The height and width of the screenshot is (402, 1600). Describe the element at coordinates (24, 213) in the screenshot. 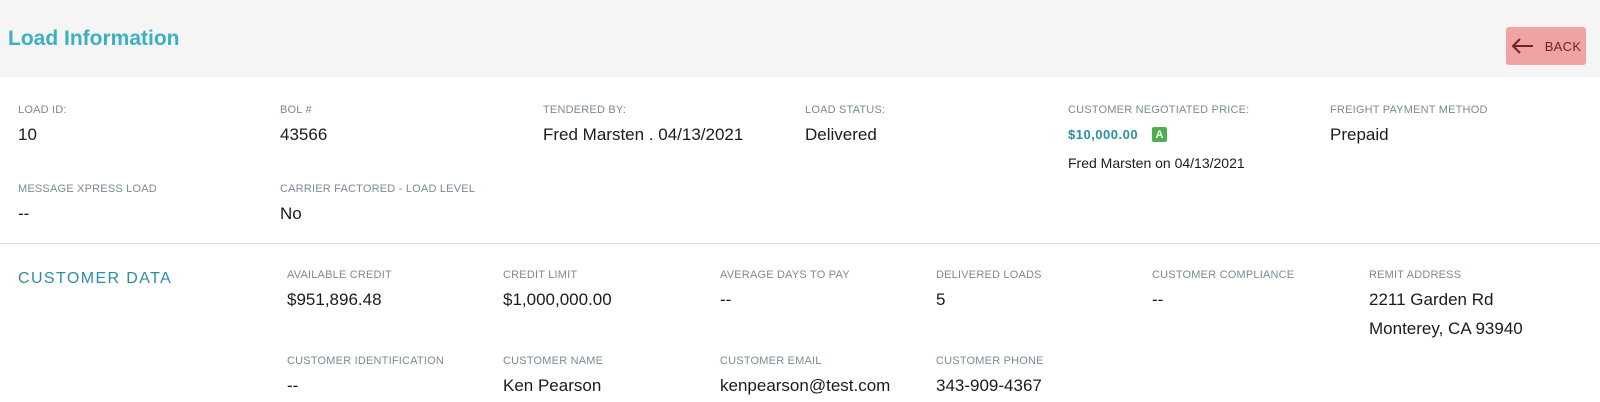

I see `message-xpress-value: --` at that location.